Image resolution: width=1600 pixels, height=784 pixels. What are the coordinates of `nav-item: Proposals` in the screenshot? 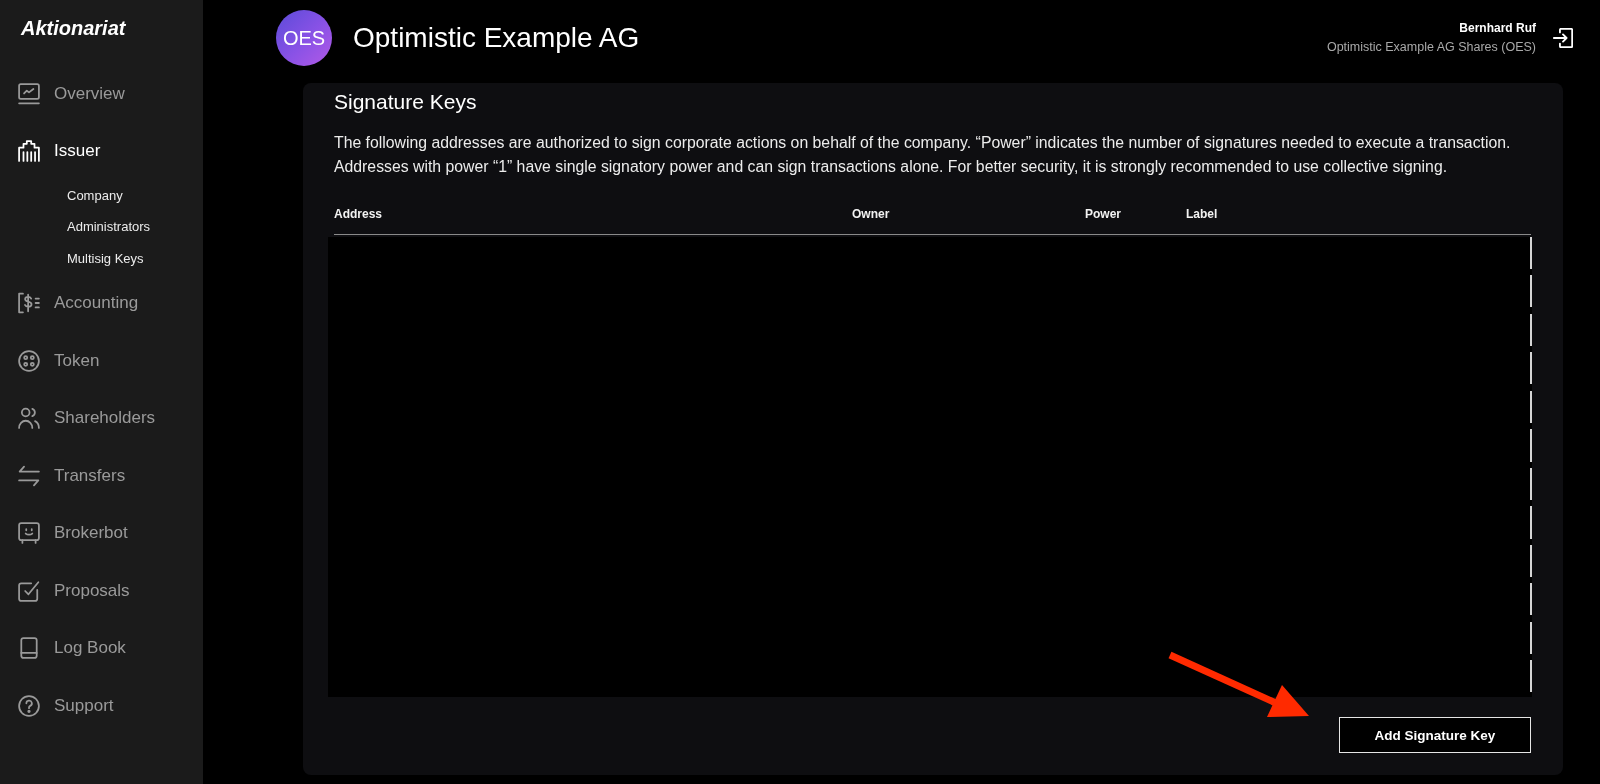 It's located at (74, 590).